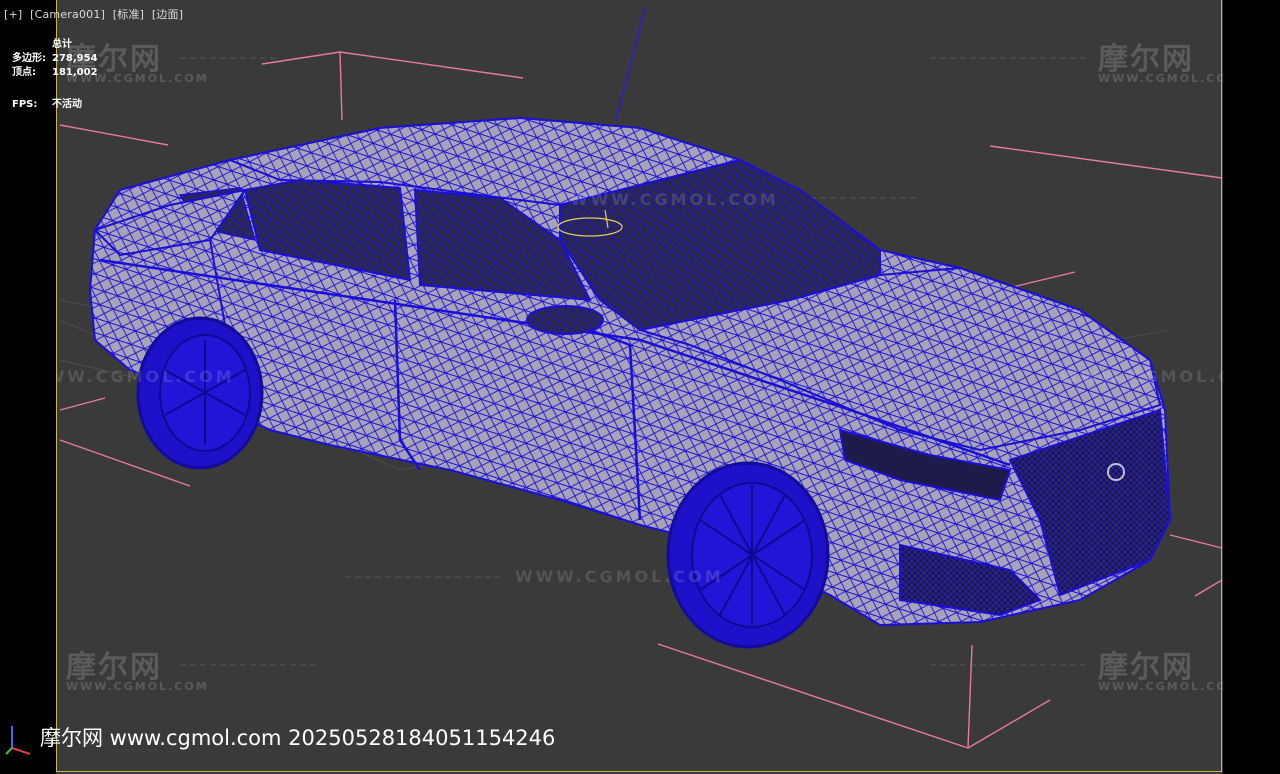  I want to click on vertices-label: 顶点:, so click(24, 72).